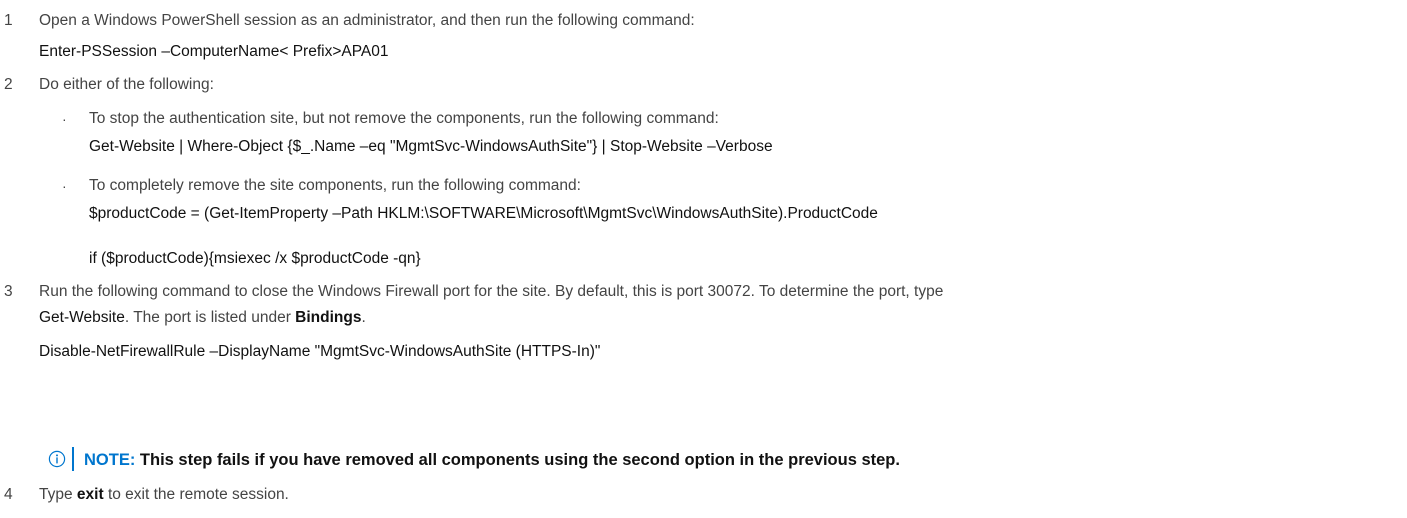 This screenshot has height=518, width=1407. What do you see at coordinates (210, 317) in the screenshot?
I see `step-text-mid: . The port is listed under` at bounding box center [210, 317].